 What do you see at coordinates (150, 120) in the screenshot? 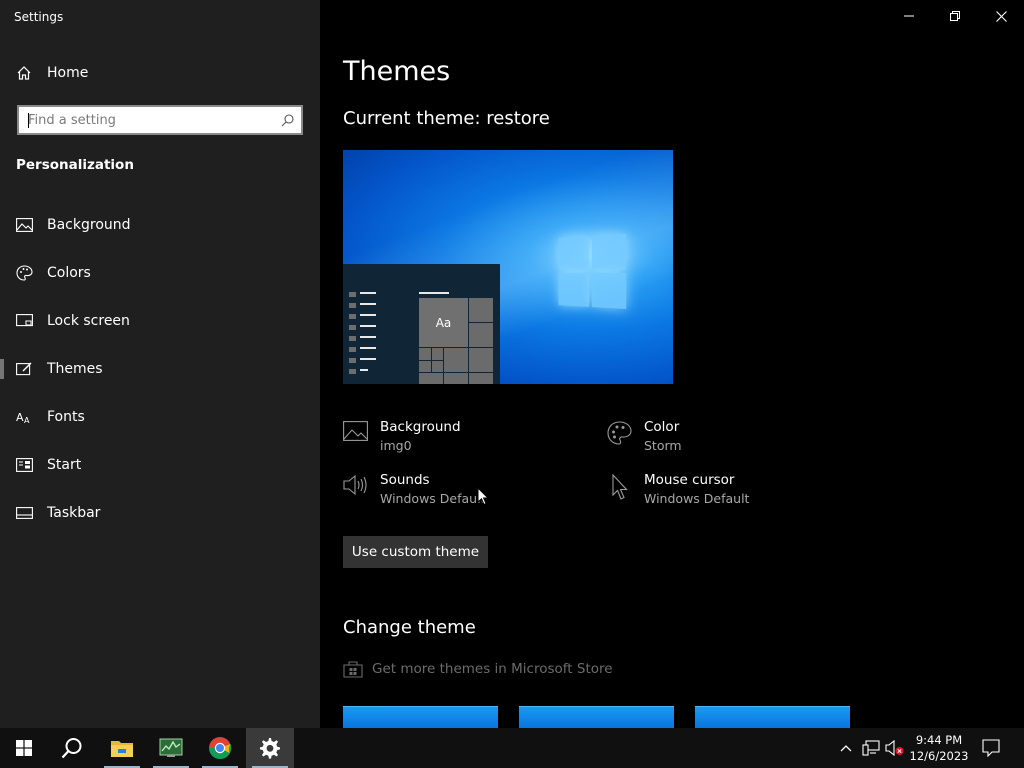
I see `search-input` at bounding box center [150, 120].